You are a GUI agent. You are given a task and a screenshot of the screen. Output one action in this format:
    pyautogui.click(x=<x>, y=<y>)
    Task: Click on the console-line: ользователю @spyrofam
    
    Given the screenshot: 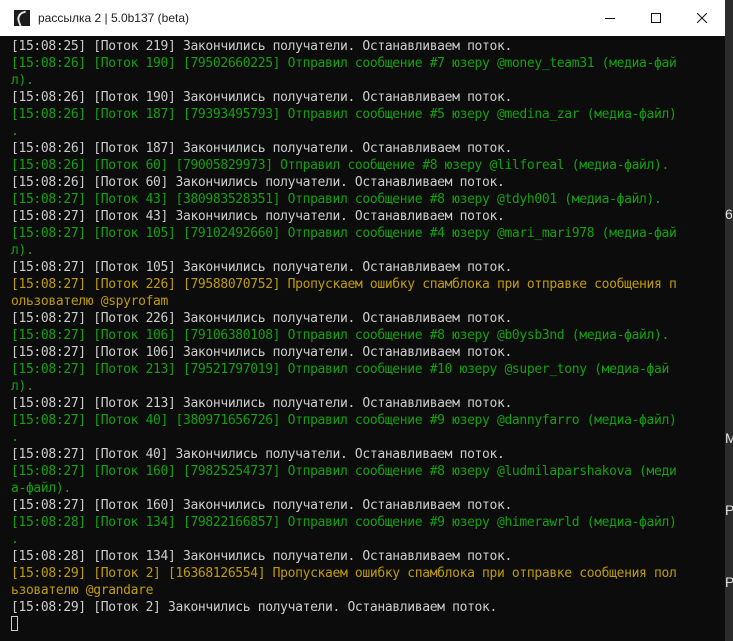 What is the action you would take?
    pyautogui.click(x=90, y=301)
    